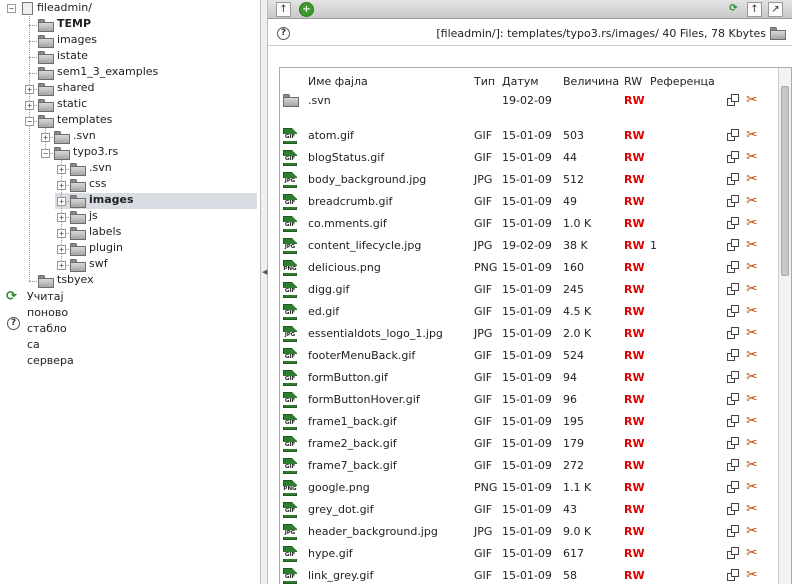 This screenshot has height=584, width=792. What do you see at coordinates (98, 263) in the screenshot?
I see `tree-item-label: swf` at bounding box center [98, 263].